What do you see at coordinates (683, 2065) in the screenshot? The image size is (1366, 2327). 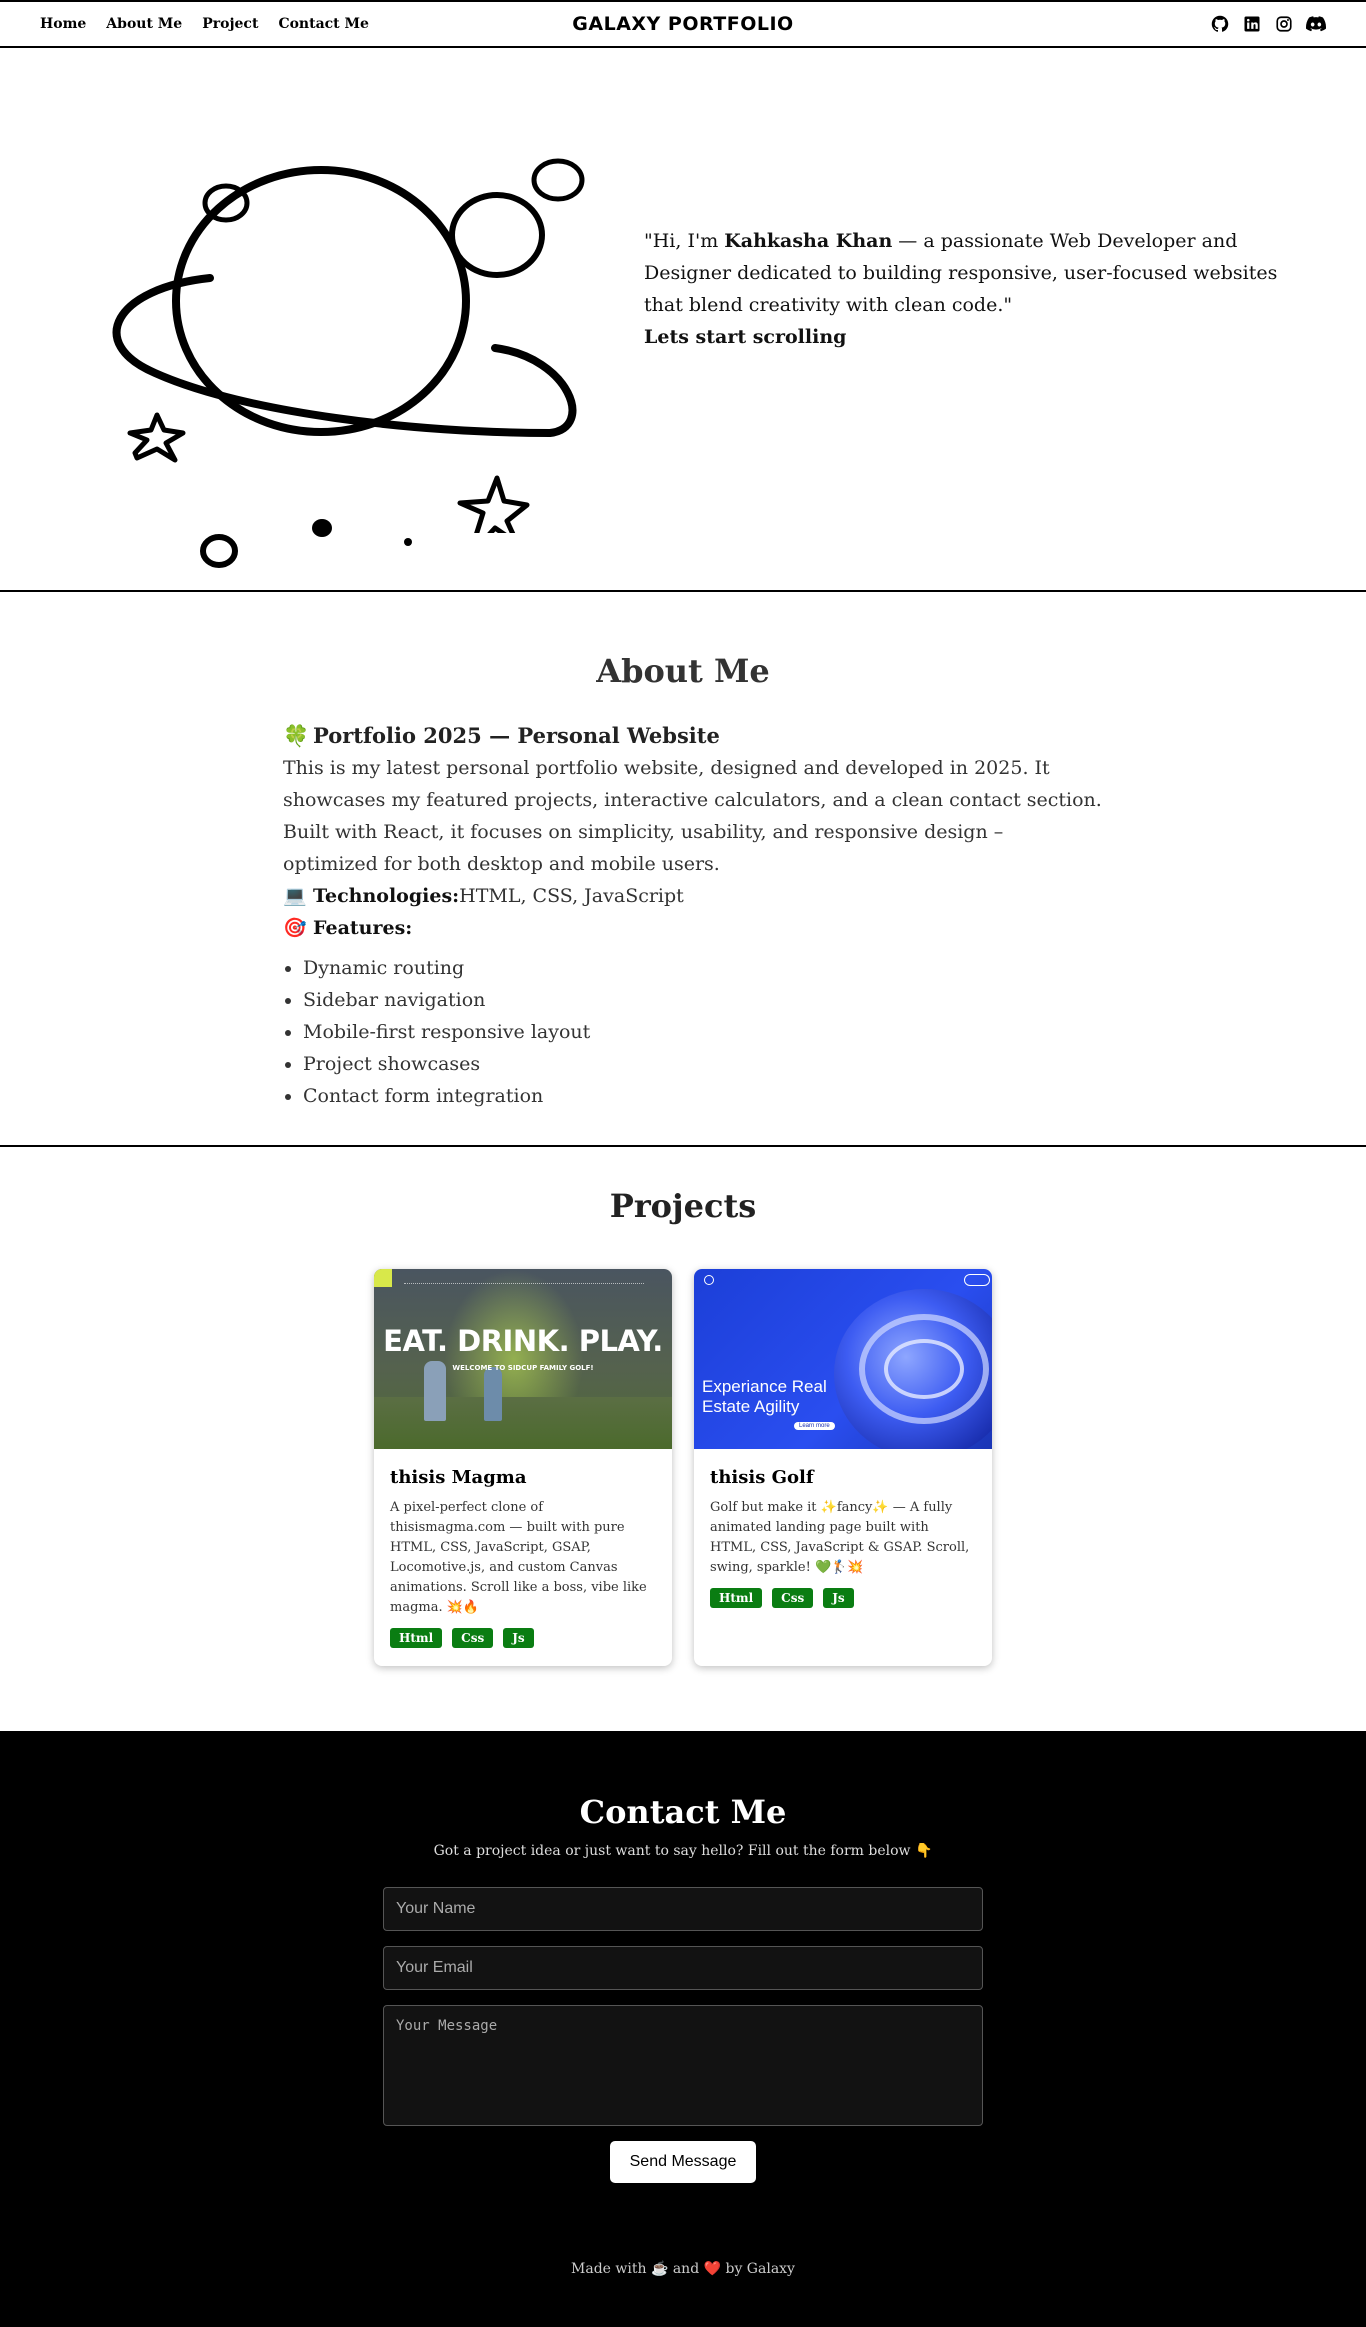 I see `message-textarea` at bounding box center [683, 2065].